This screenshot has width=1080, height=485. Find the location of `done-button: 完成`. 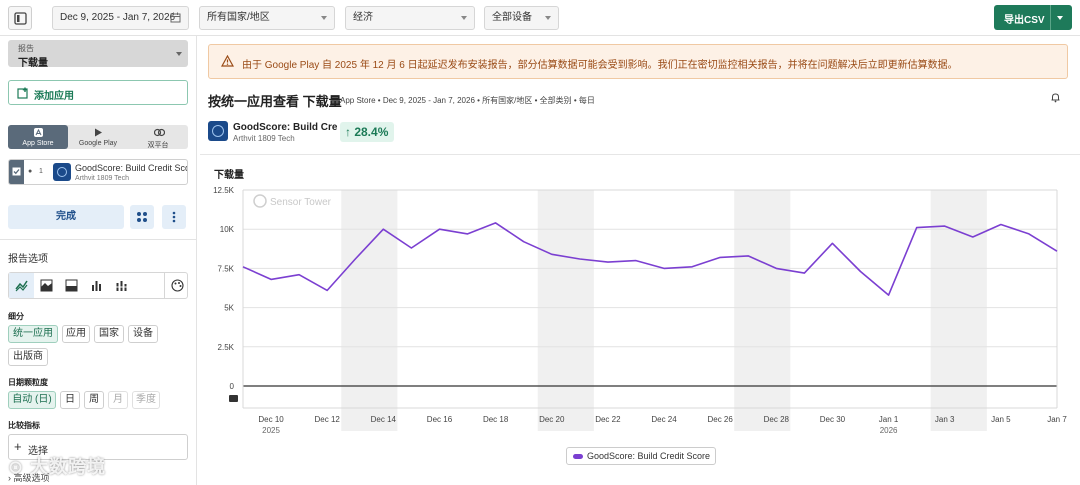

done-button: 完成 is located at coordinates (66, 217).